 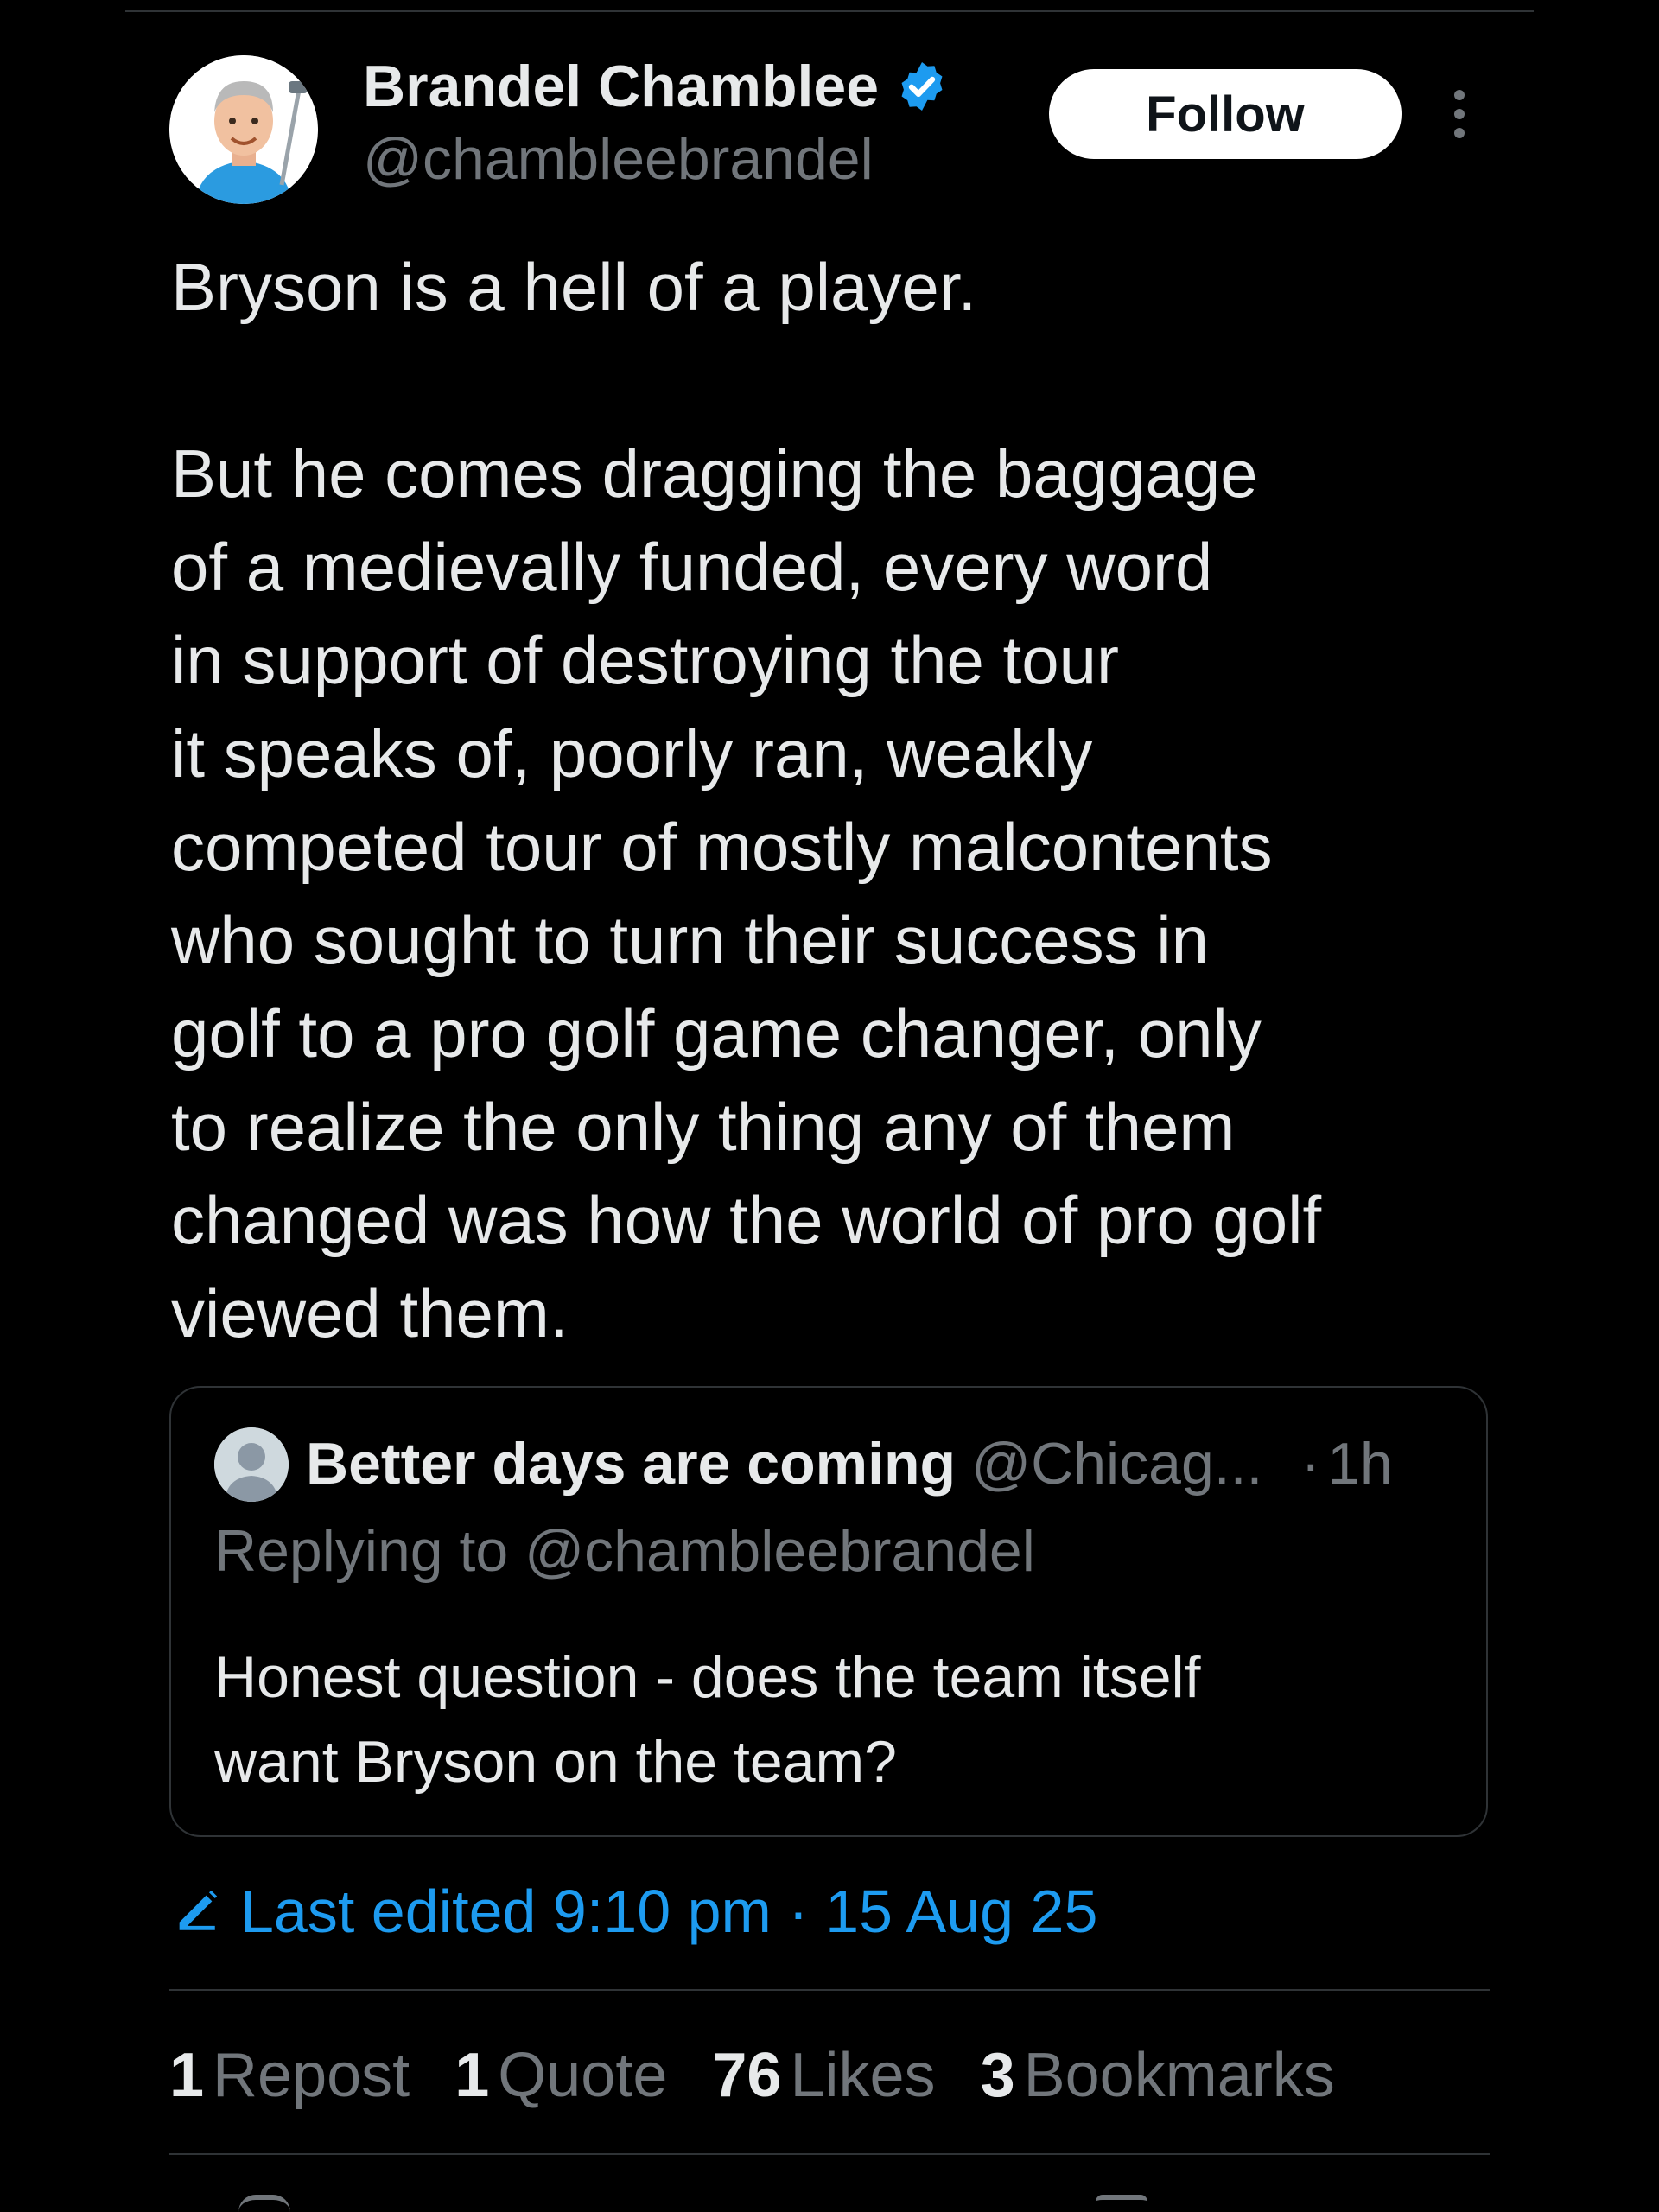 What do you see at coordinates (669, 1911) in the screenshot?
I see `last-edited-label: Last edited 9:10 pm · 15 Aug 25` at bounding box center [669, 1911].